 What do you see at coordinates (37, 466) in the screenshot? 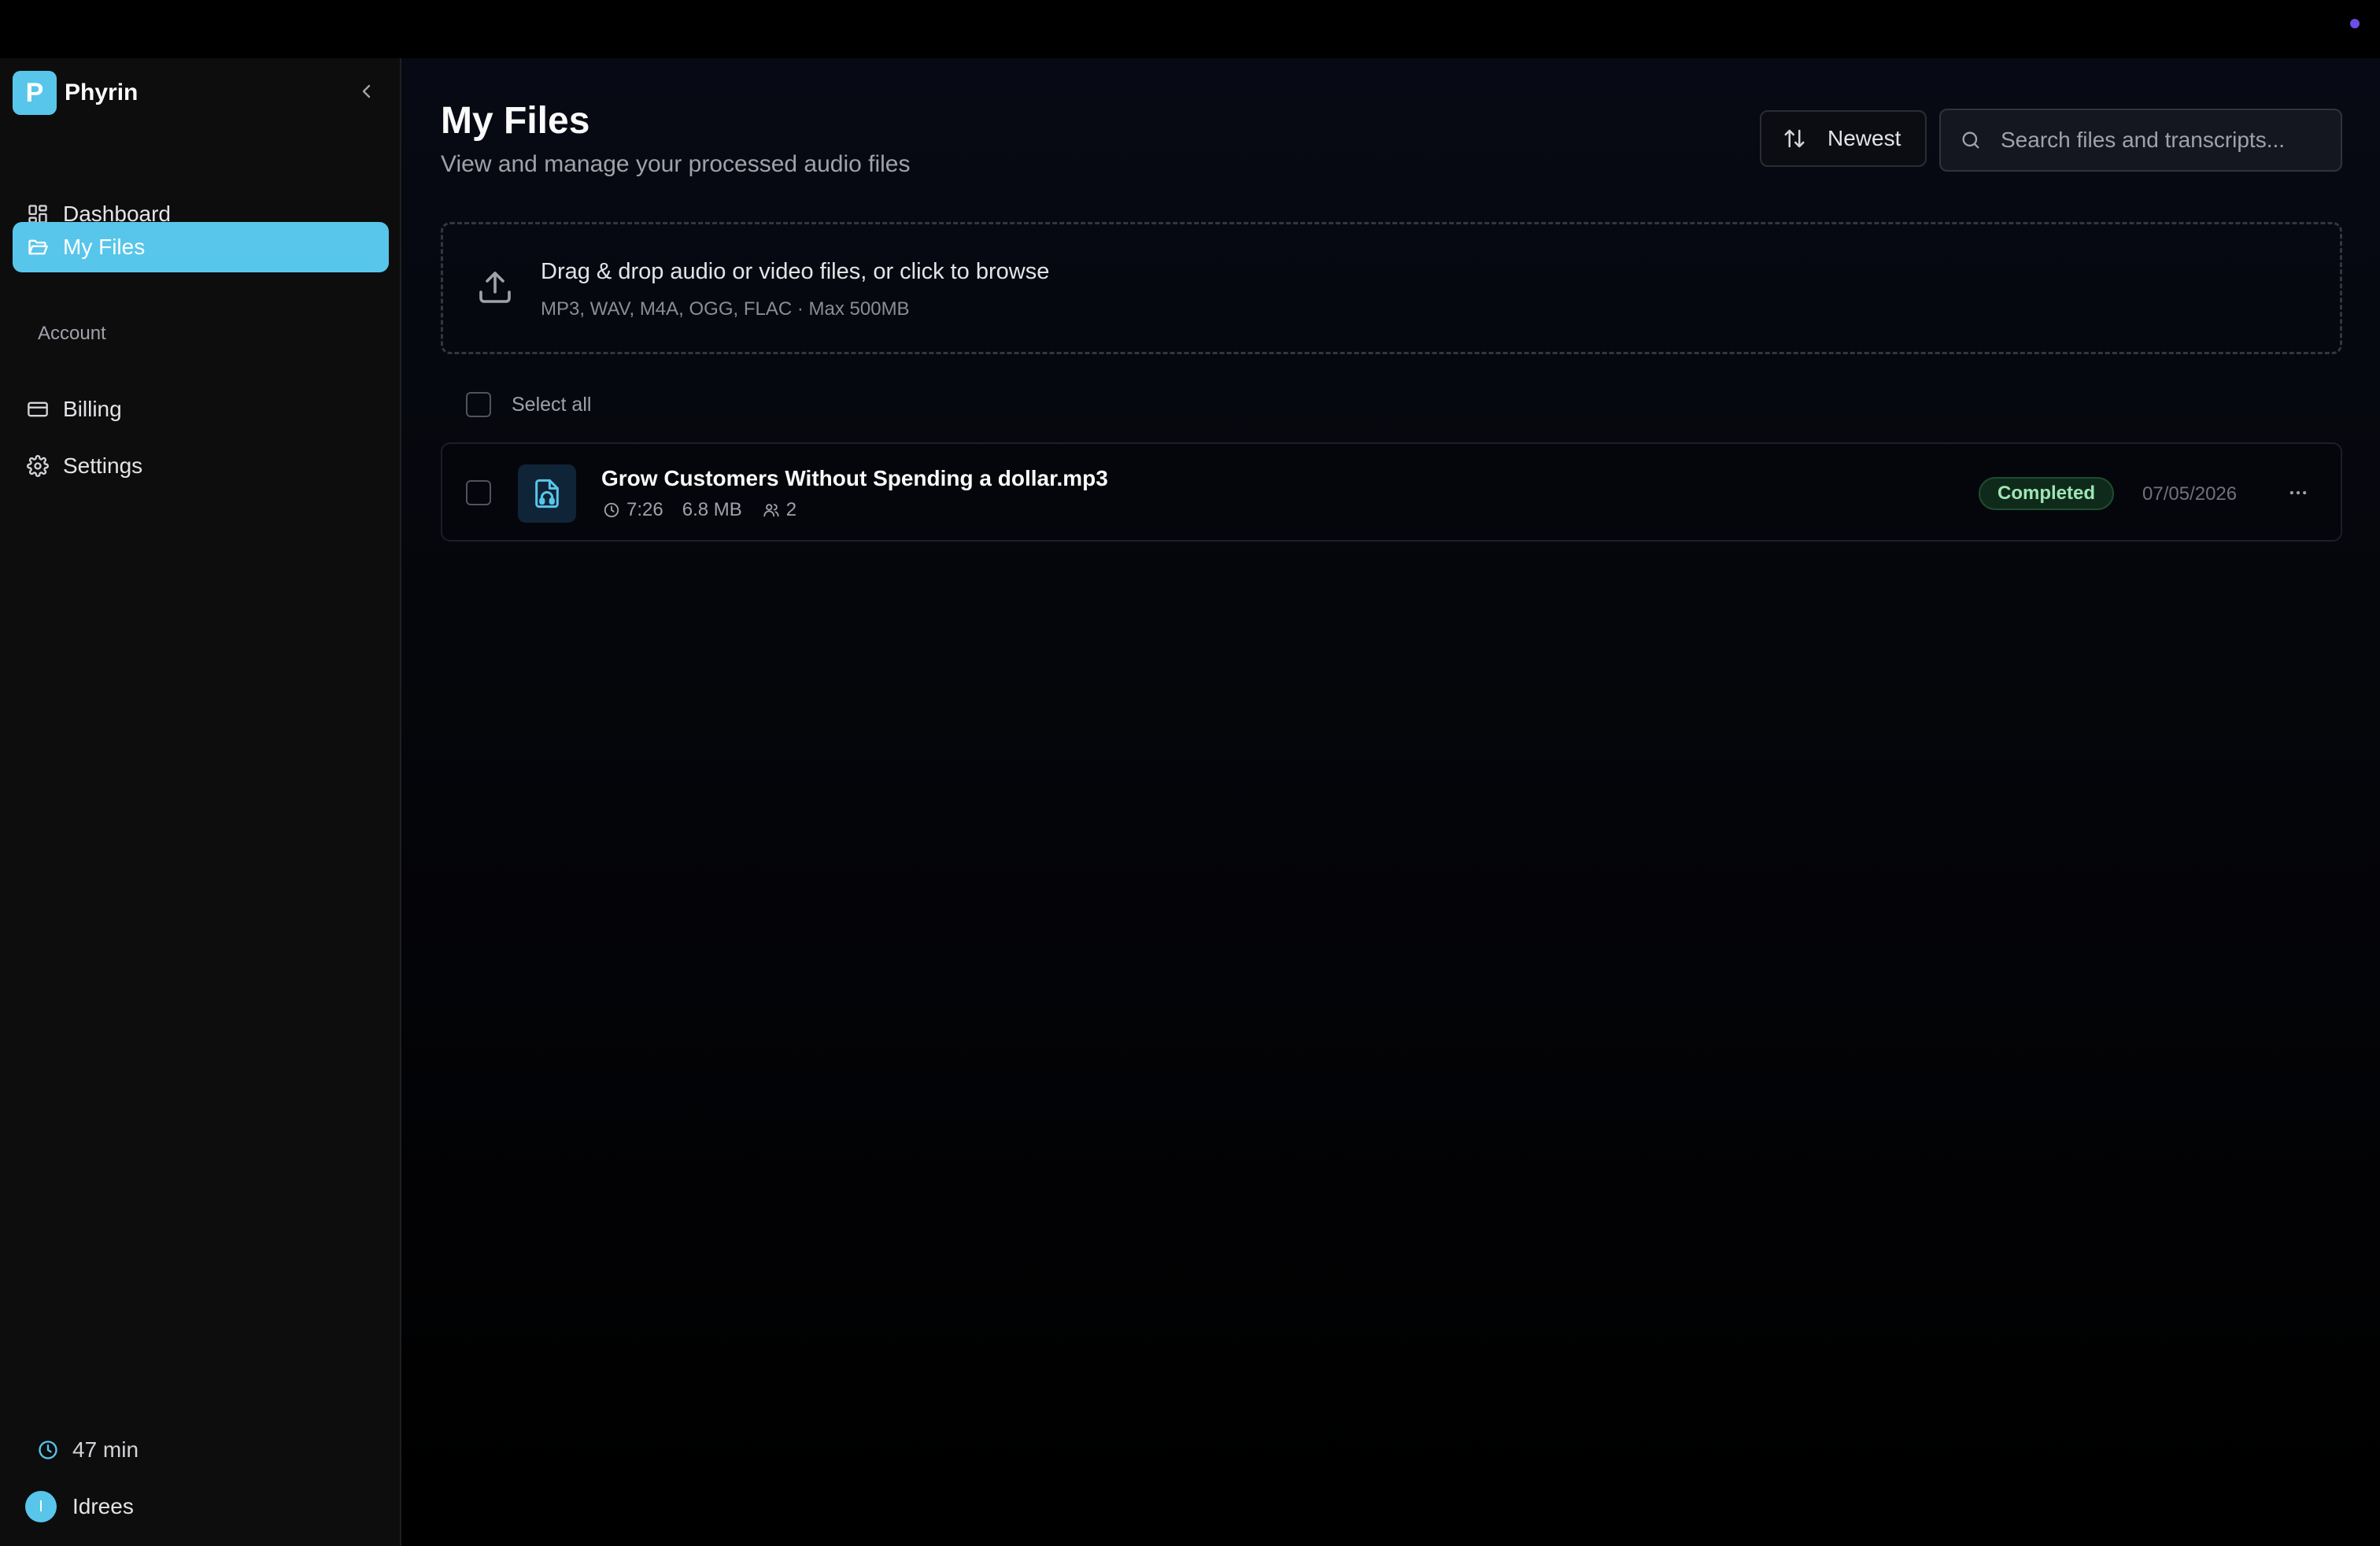
I see `gear-icon` at bounding box center [37, 466].